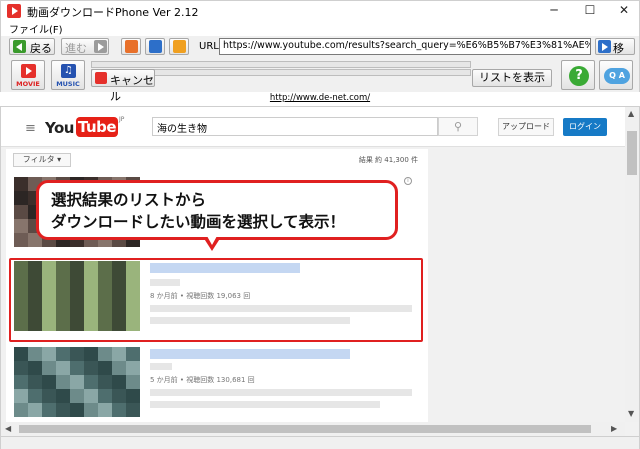  I want to click on home-icon, so click(179, 46).